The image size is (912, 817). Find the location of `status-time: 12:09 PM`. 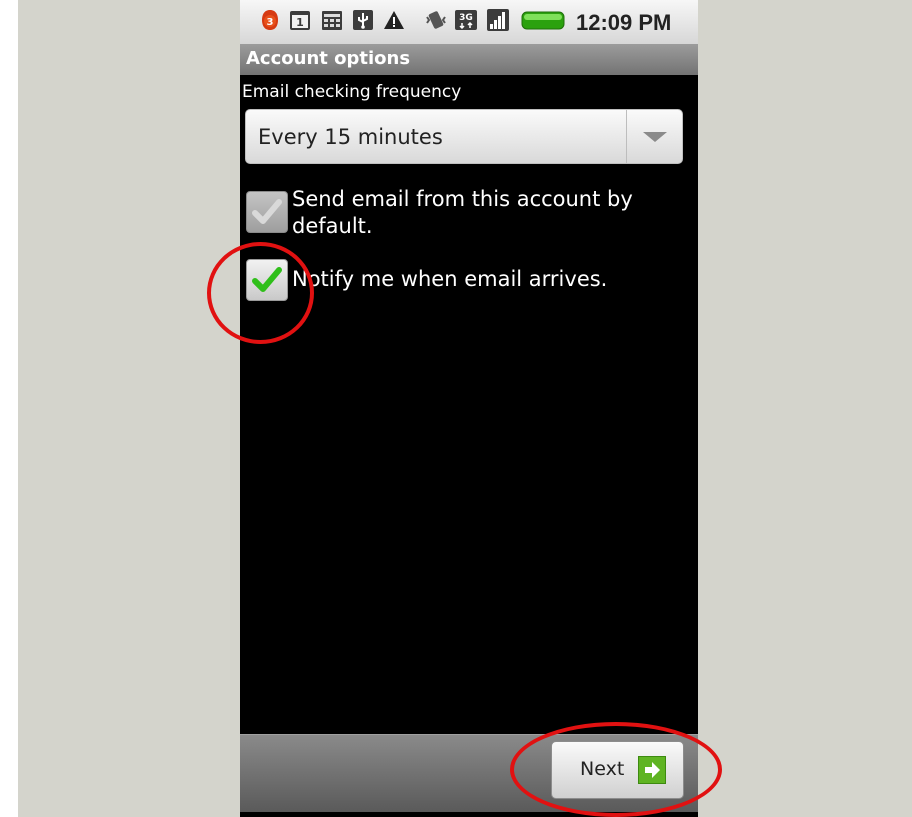

status-time: 12:09 PM is located at coordinates (624, 22).